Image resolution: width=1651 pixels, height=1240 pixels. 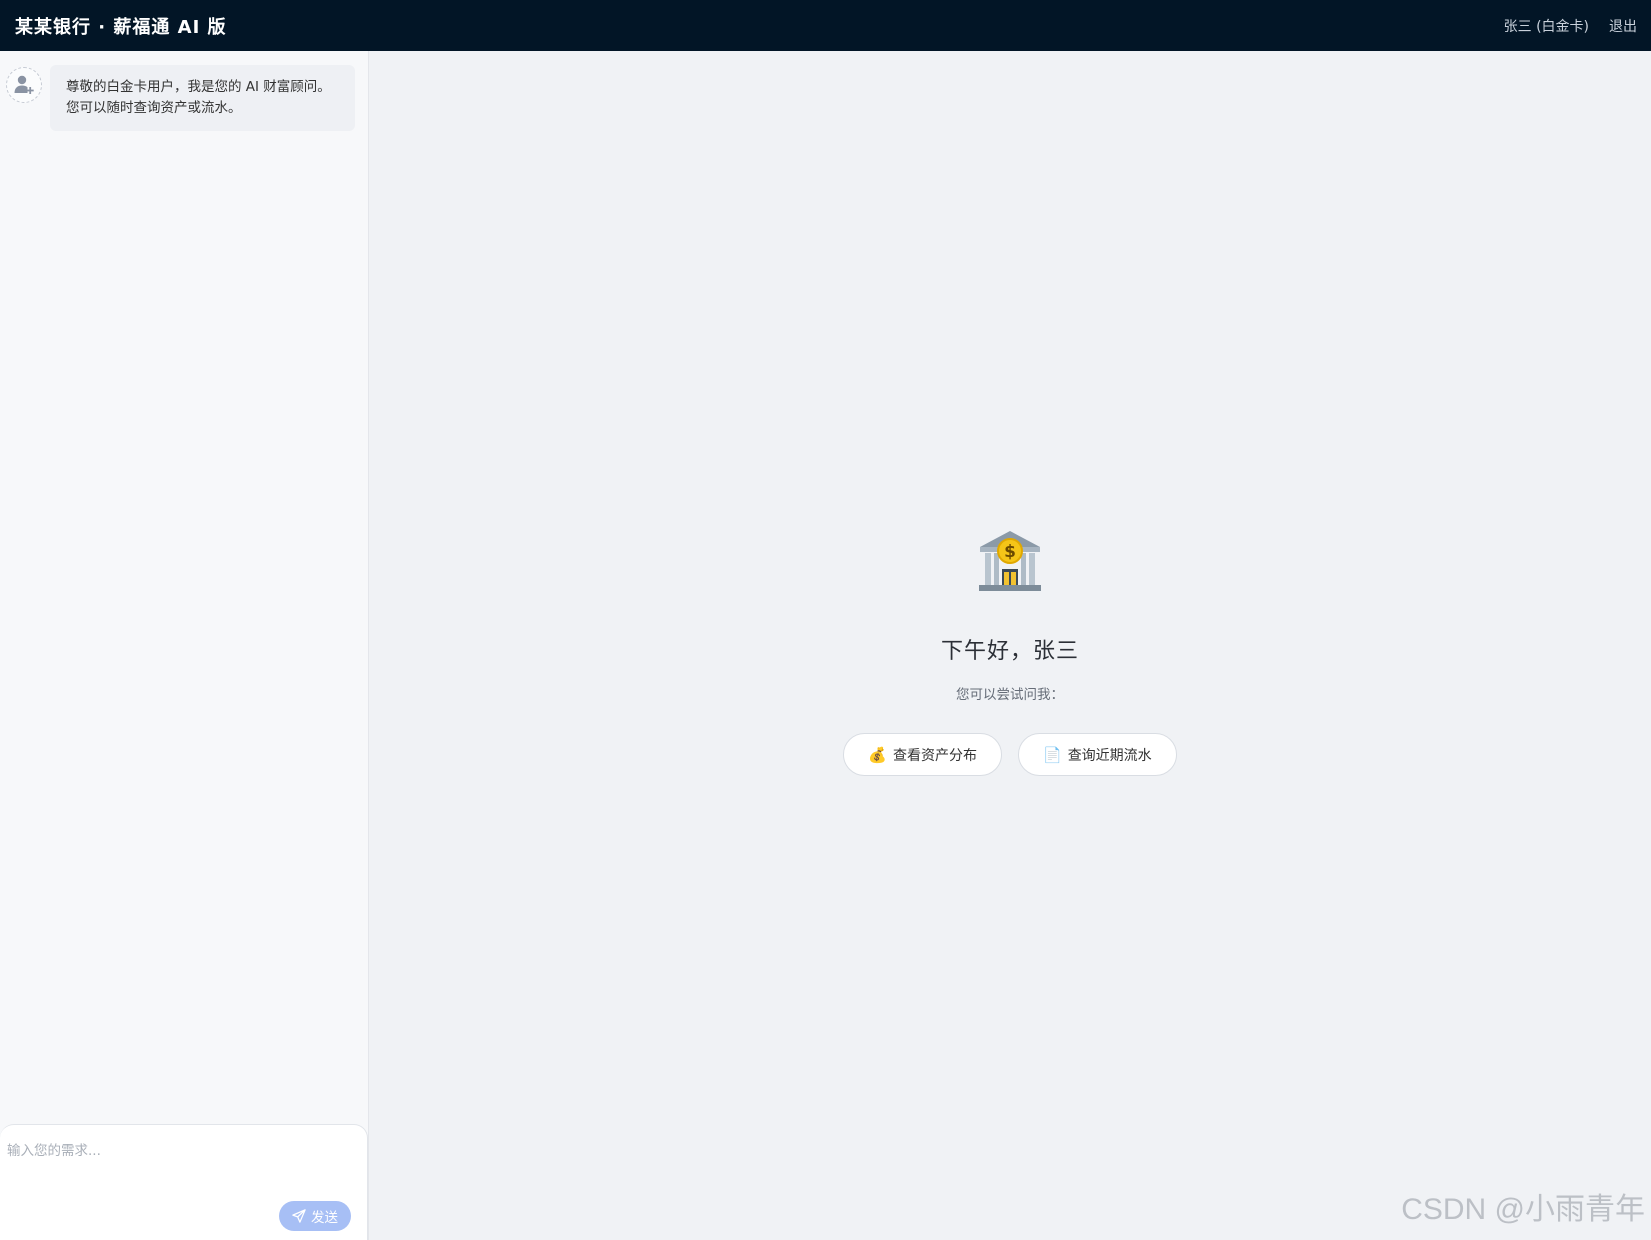 I want to click on app-title: 某某银行 · 薪福通 AI 版, so click(x=121, y=27).